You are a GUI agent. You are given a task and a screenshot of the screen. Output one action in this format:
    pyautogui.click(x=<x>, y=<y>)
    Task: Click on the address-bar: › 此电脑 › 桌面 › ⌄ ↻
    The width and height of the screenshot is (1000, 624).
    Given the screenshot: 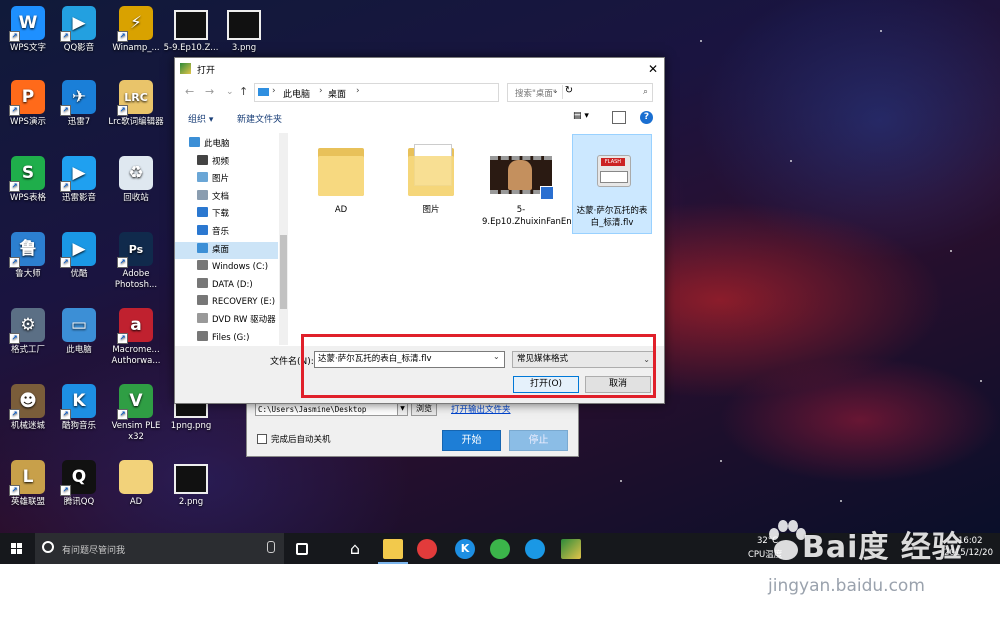 What is the action you would take?
    pyautogui.click(x=413, y=92)
    